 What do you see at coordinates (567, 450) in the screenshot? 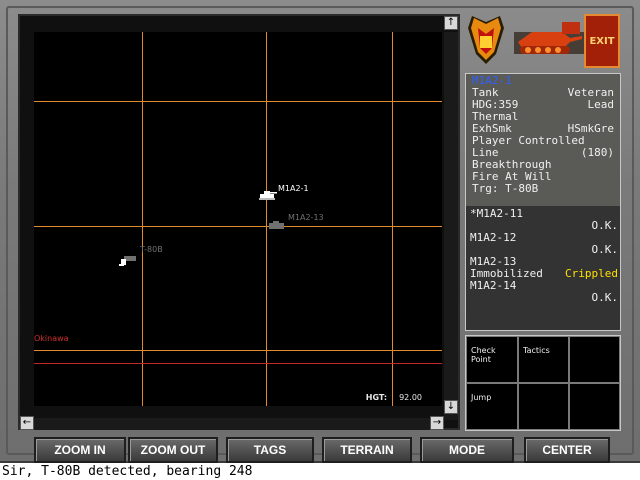
I see `center-button: CENTER` at bounding box center [567, 450].